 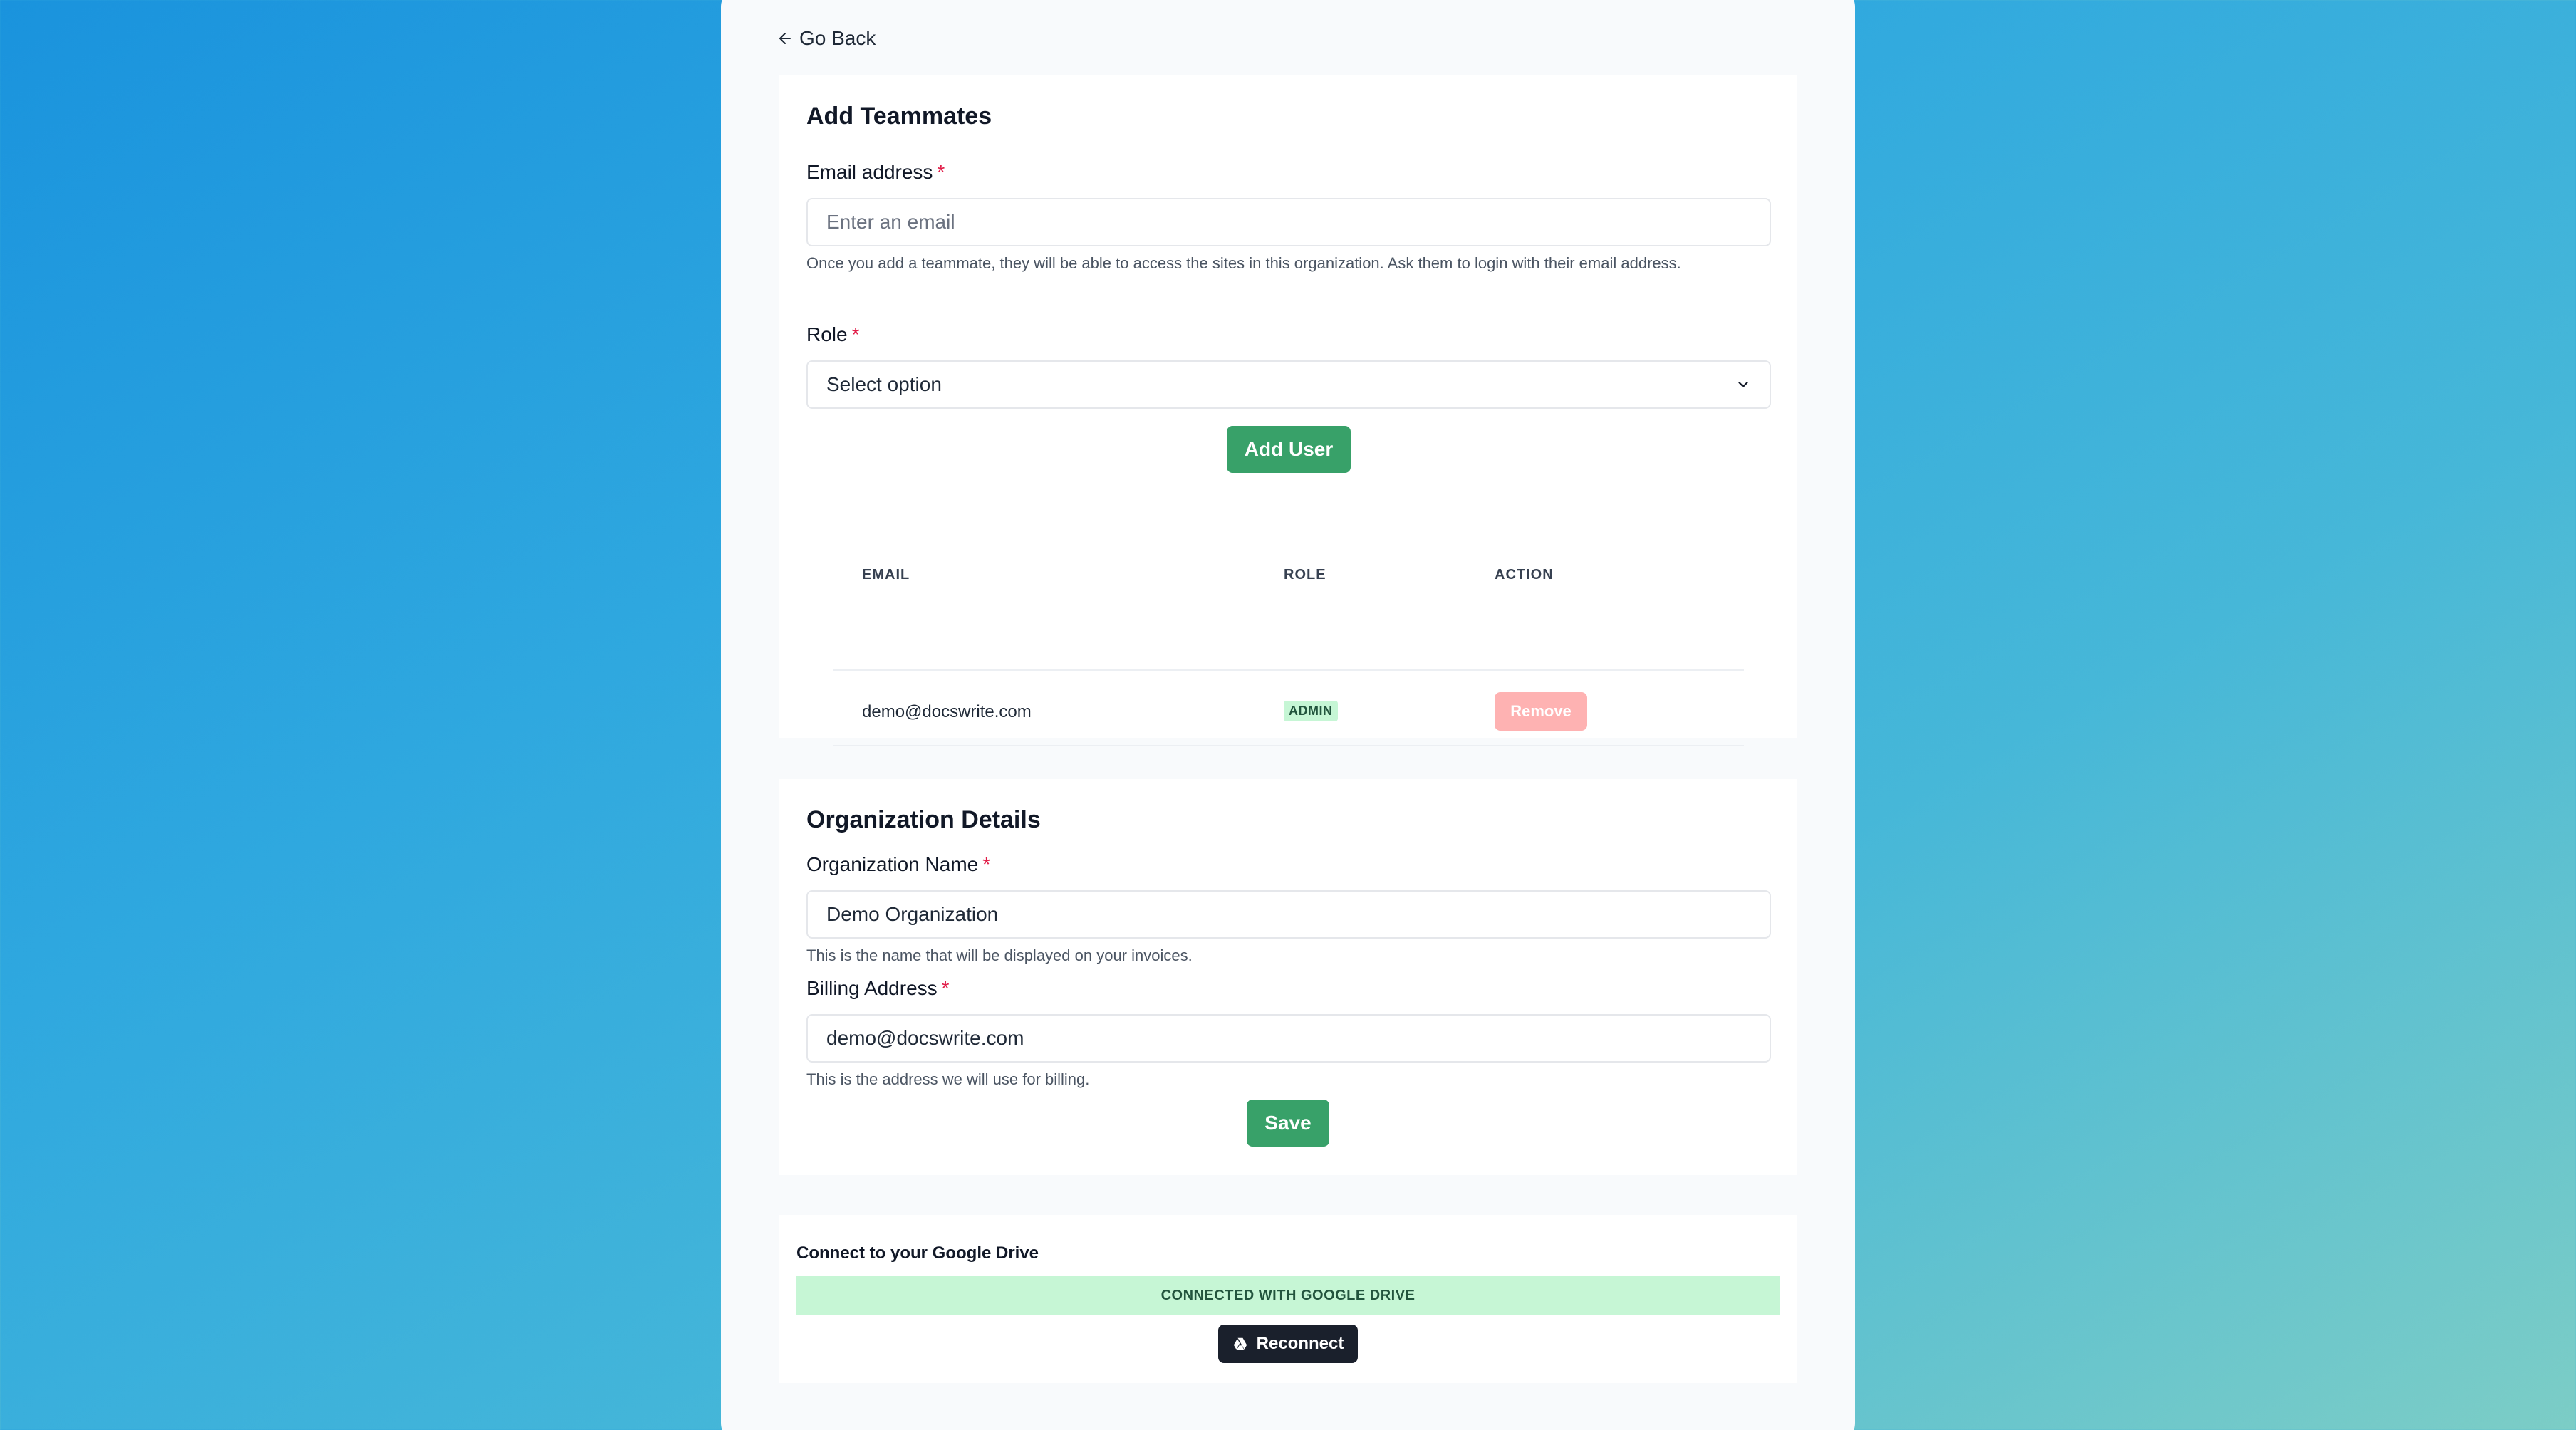 I want to click on role-select-value: Select option, so click(x=884, y=384).